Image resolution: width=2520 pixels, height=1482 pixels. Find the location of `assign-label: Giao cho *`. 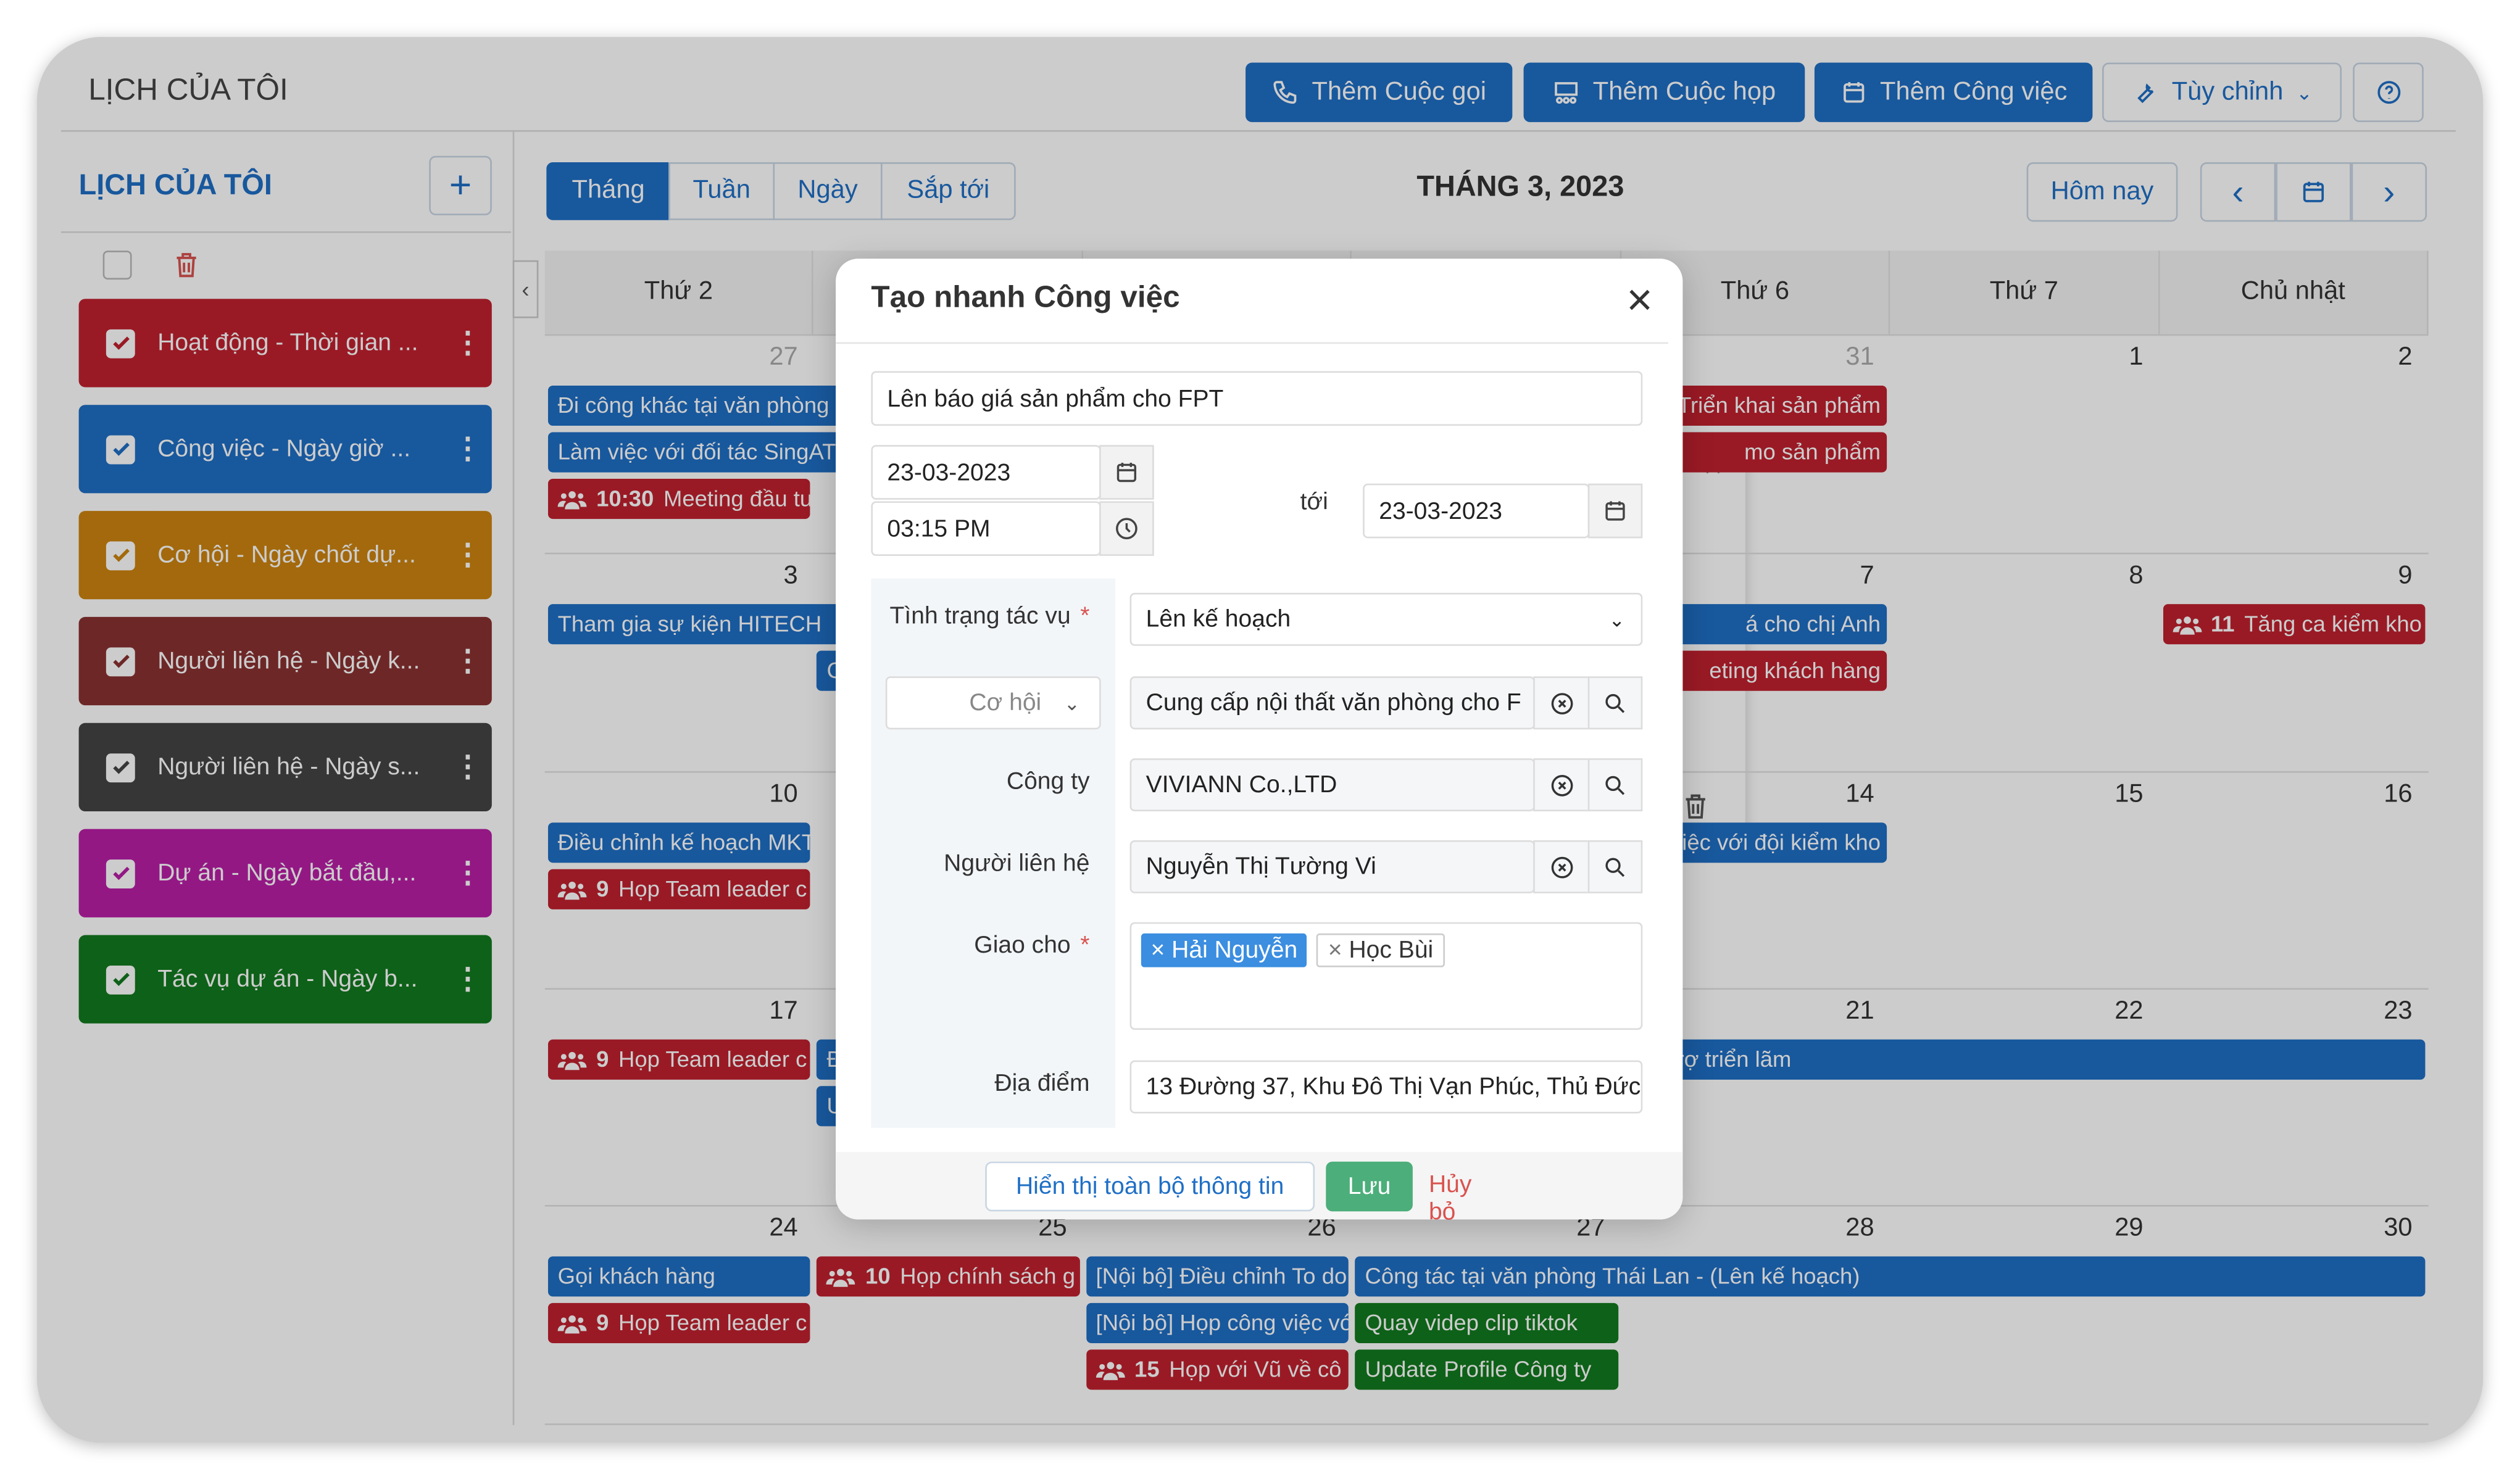

assign-label: Giao cho * is located at coordinates (1032, 945).